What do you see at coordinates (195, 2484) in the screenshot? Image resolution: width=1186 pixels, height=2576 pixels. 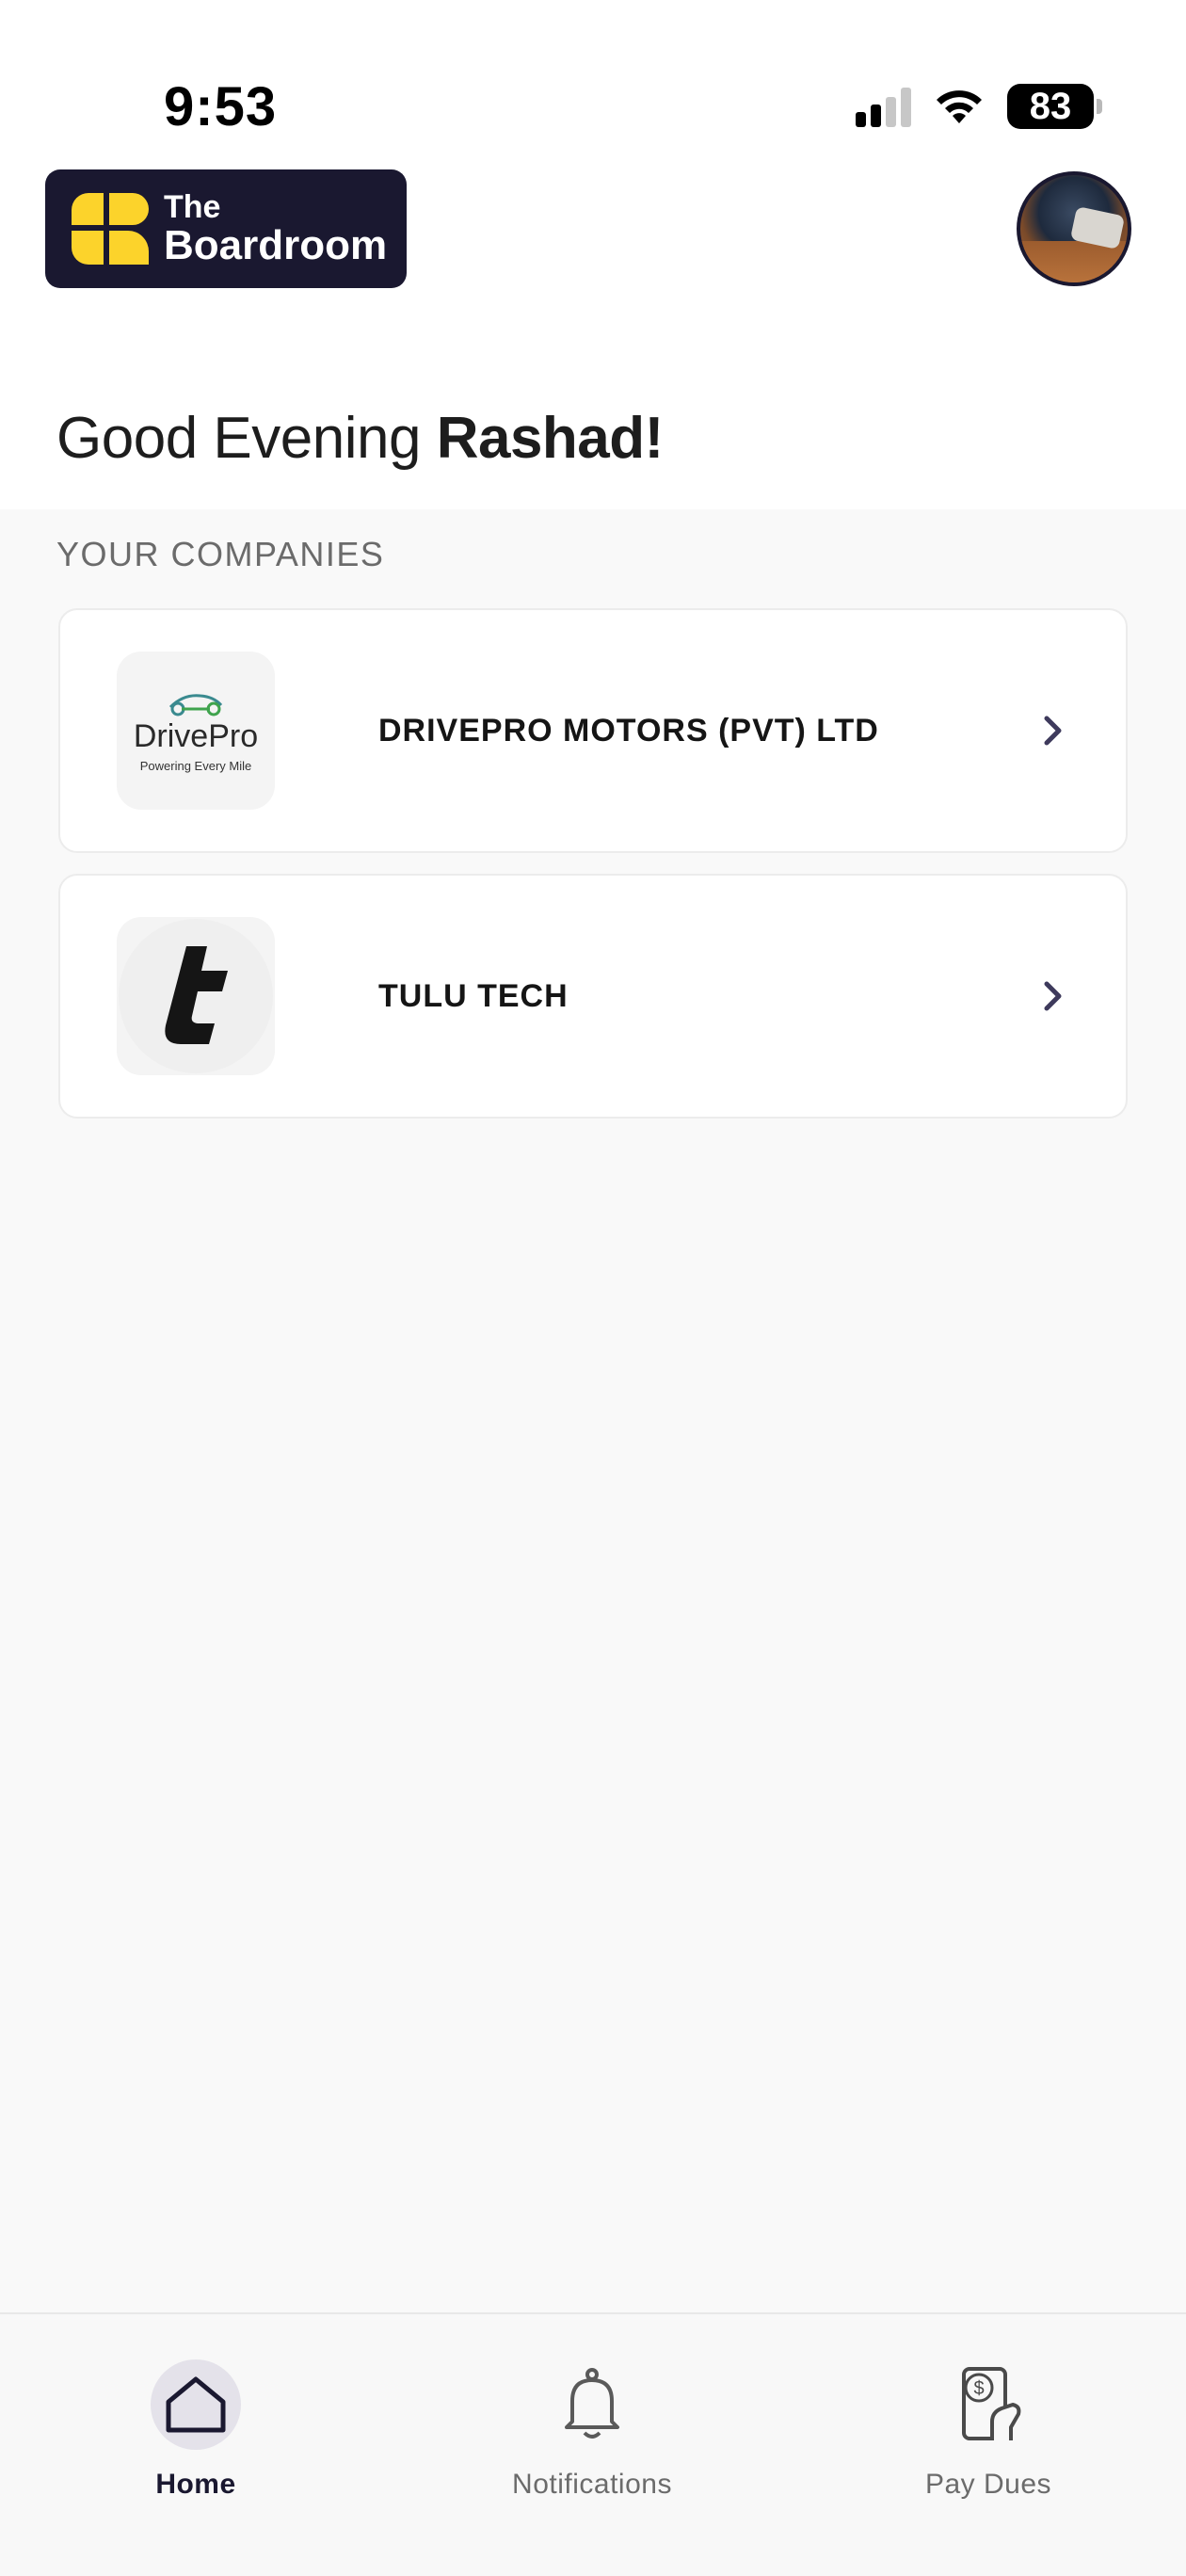 I see `tab-home-label: Home` at bounding box center [195, 2484].